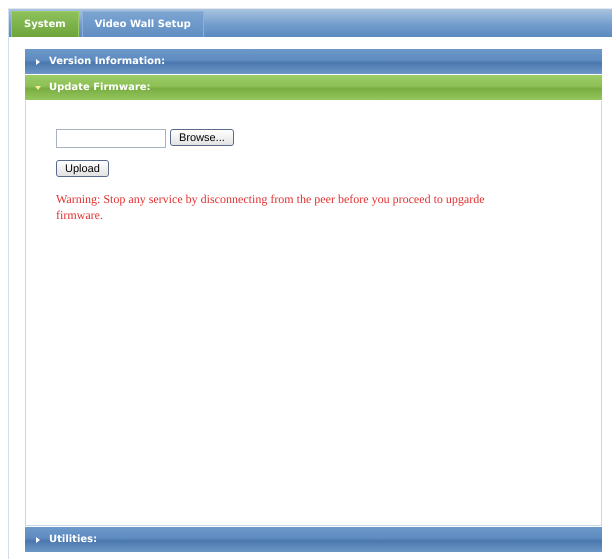 Image resolution: width=612 pixels, height=559 pixels. I want to click on section-header: Utilities:, so click(313, 539).